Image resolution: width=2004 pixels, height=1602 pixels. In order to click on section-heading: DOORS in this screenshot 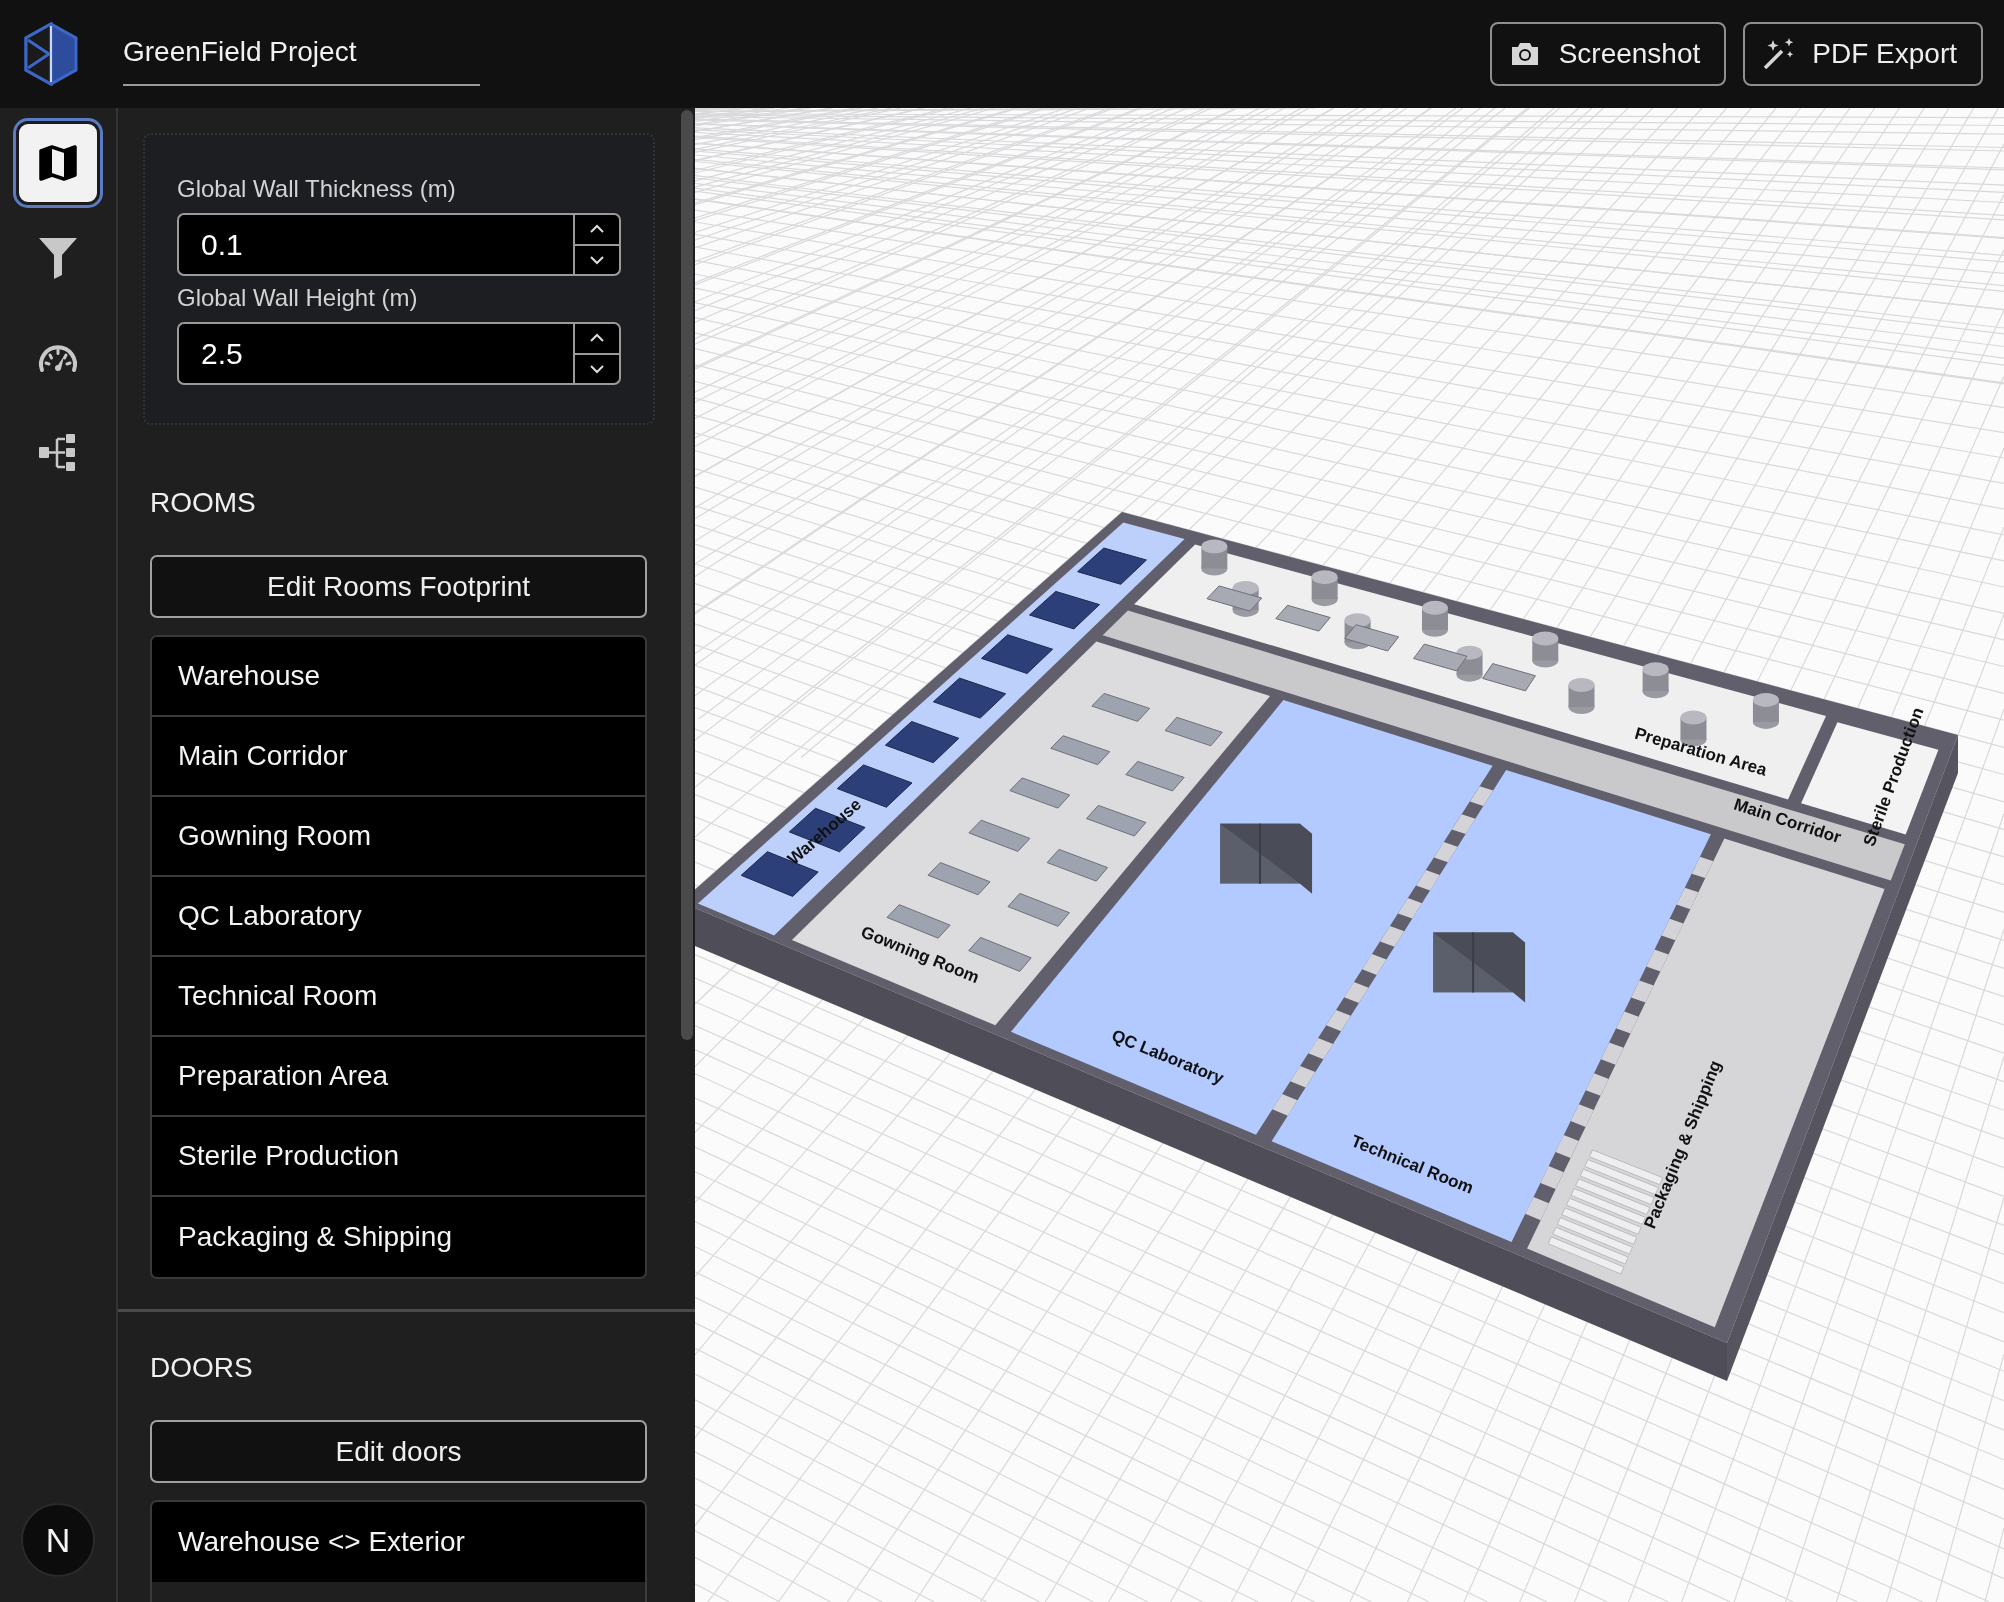, I will do `click(202, 1368)`.